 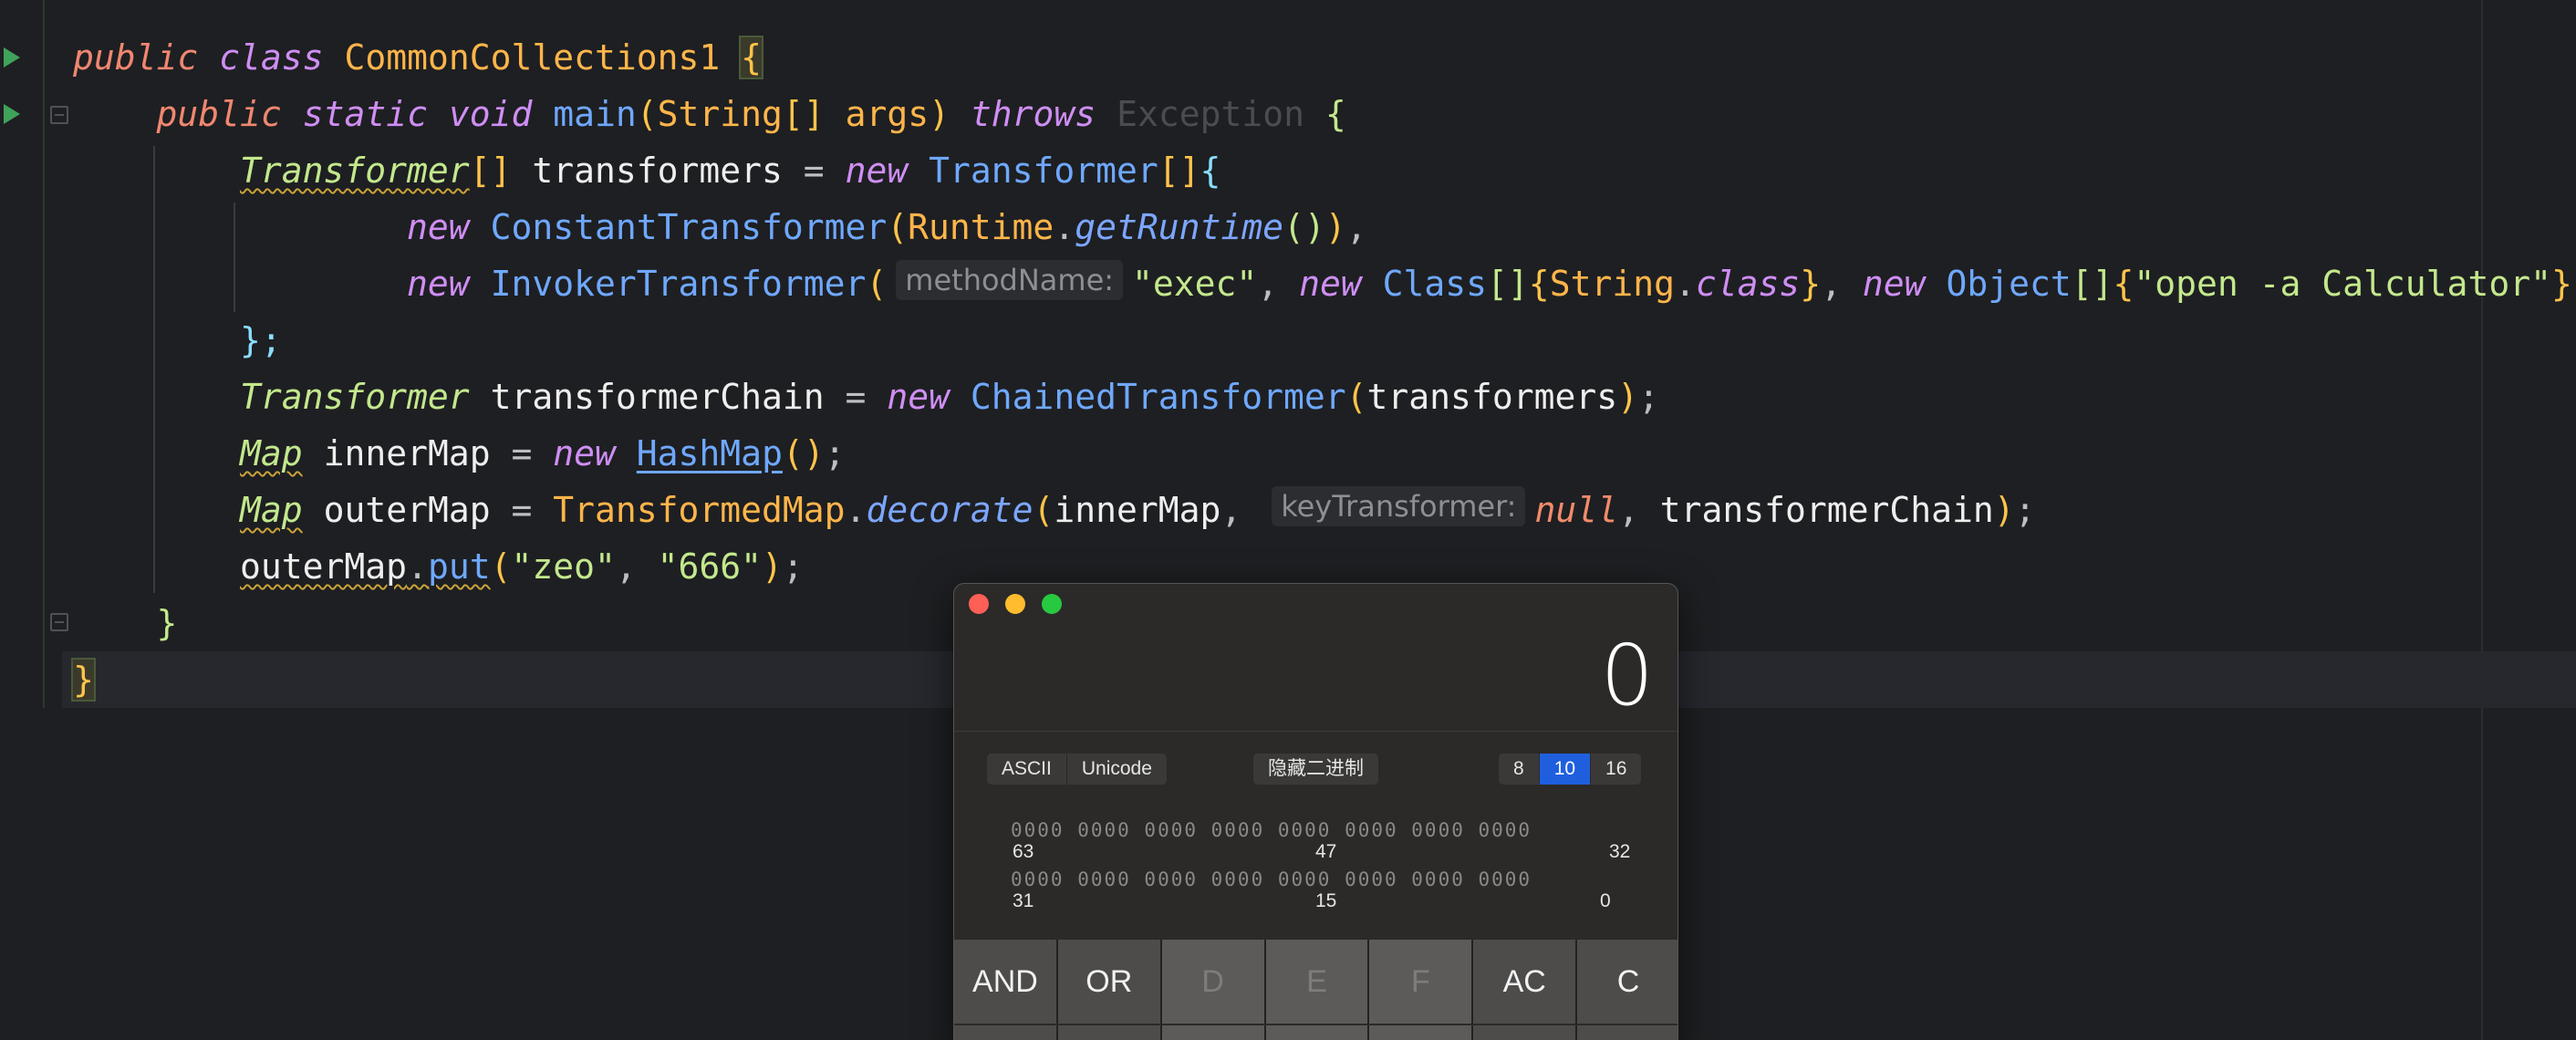 What do you see at coordinates (1271, 879) in the screenshot?
I see `bits-lower: 0000 0000 0000 0000 0000 0000 0000 0000` at bounding box center [1271, 879].